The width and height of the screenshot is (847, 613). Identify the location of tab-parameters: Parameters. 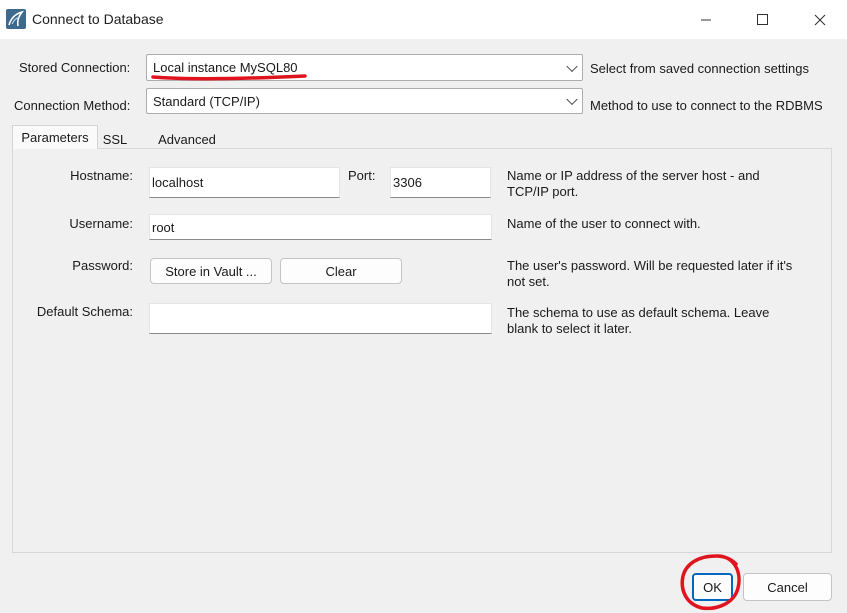
(55, 137).